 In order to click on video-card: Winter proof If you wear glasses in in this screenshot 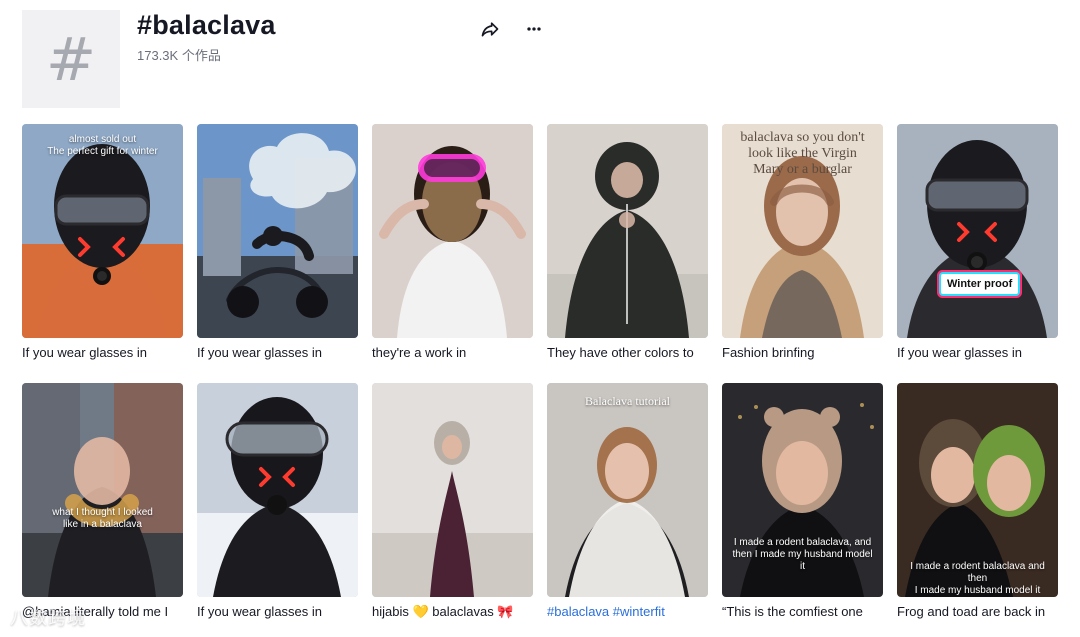, I will do `click(977, 243)`.